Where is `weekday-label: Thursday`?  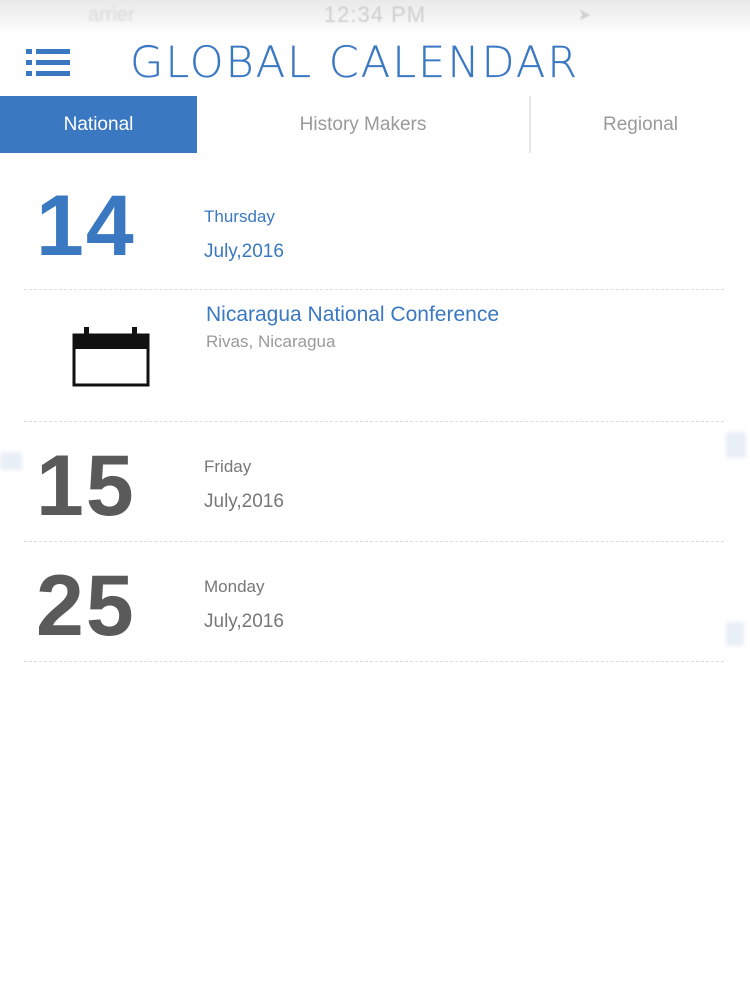
weekday-label: Thursday is located at coordinates (239, 216).